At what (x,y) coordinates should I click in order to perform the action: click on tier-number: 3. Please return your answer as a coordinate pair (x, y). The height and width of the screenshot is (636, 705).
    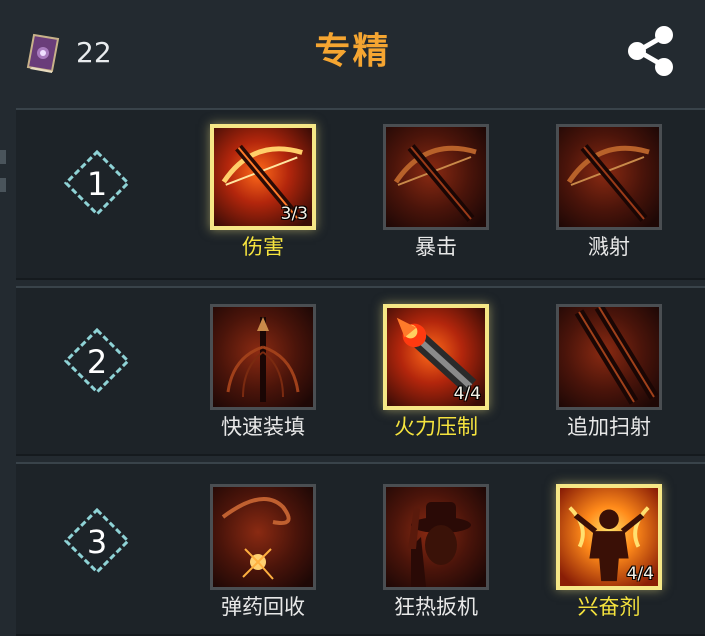
    Looking at the image, I should click on (97, 542).